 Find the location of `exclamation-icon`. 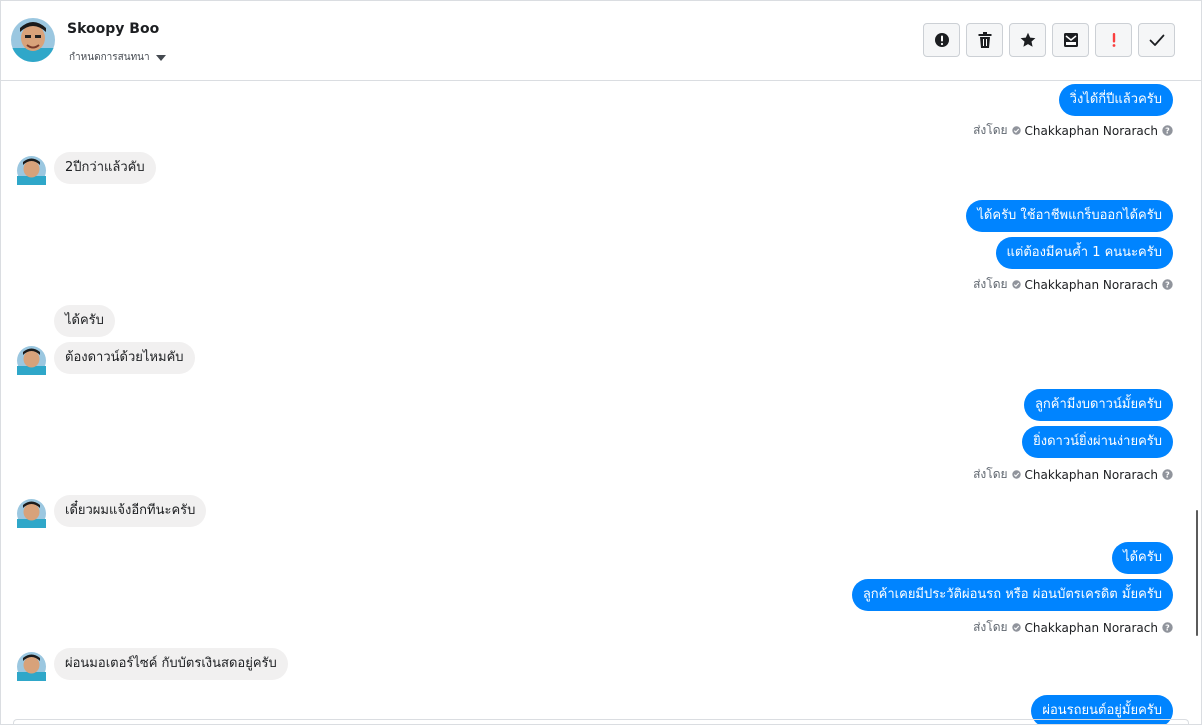

exclamation-icon is located at coordinates (1113, 40).